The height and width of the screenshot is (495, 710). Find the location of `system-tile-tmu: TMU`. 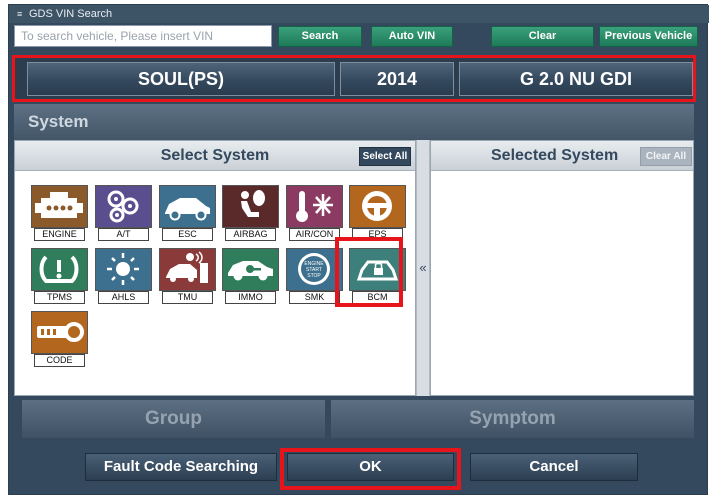

system-tile-tmu: TMU is located at coordinates (187, 276).